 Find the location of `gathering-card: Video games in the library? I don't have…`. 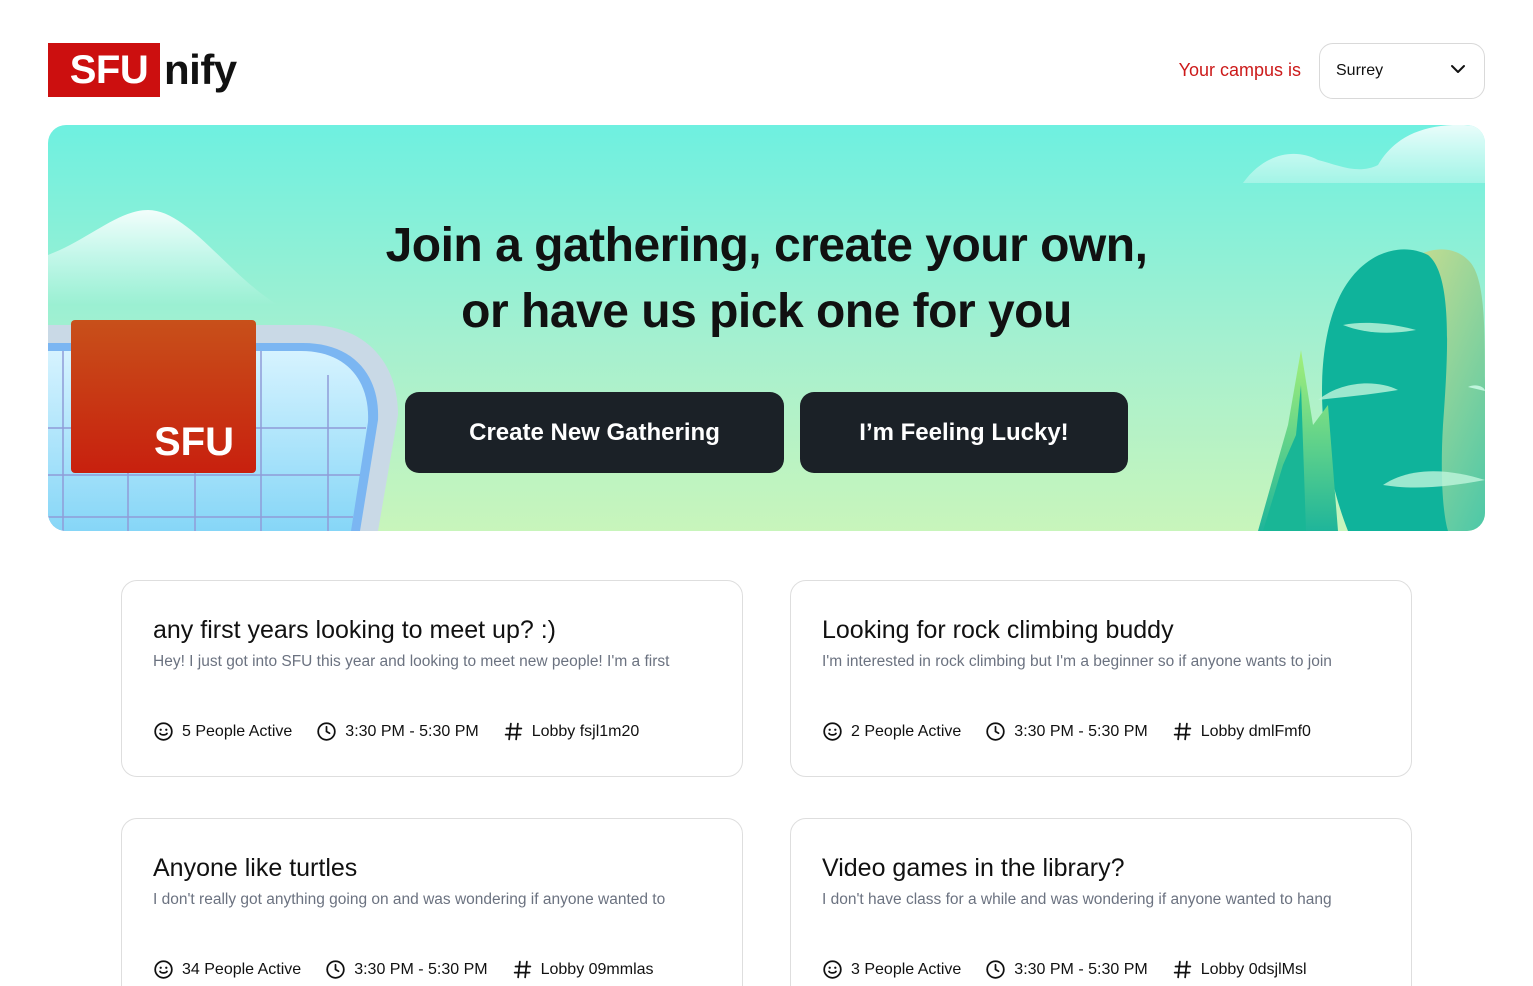

gathering-card: Video games in the library? I don't have… is located at coordinates (1101, 902).